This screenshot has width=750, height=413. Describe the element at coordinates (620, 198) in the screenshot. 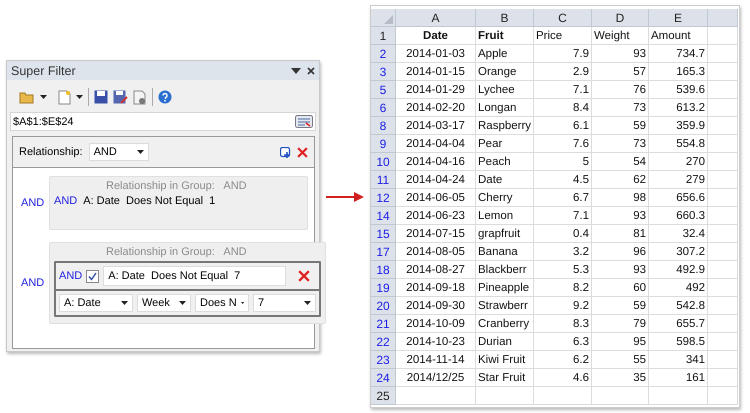

I see `table-cell: 98` at that location.